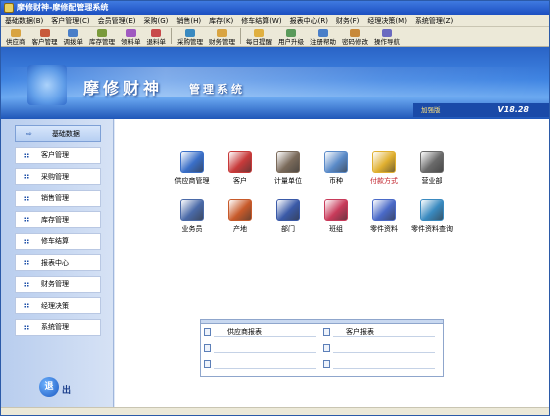 The height and width of the screenshot is (416, 550). What do you see at coordinates (288, 216) in the screenshot?
I see `grid-item: 部门` at bounding box center [288, 216].